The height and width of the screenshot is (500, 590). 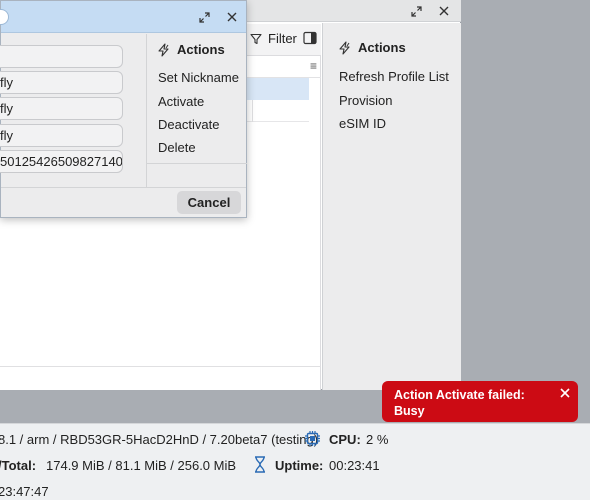 I want to click on dialog-actions-title: Actions, so click(x=191, y=49).